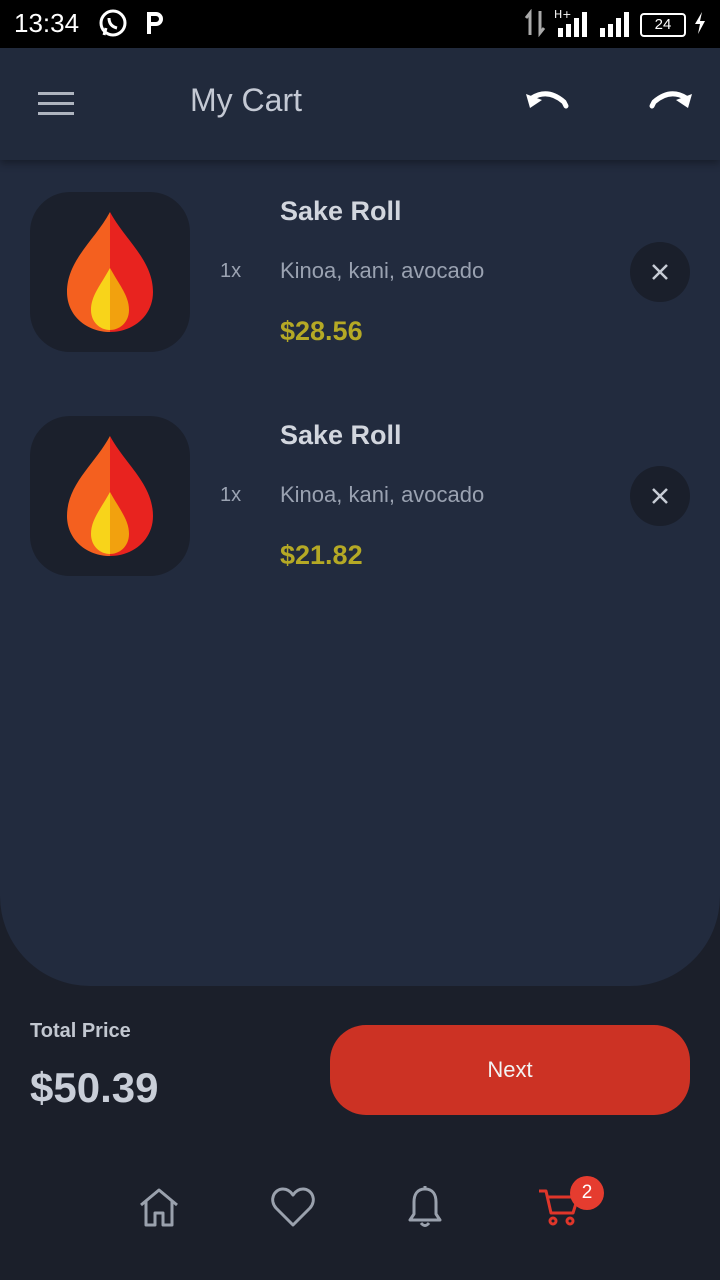 The image size is (720, 1280). What do you see at coordinates (547, 100) in the screenshot?
I see `undo-icon` at bounding box center [547, 100].